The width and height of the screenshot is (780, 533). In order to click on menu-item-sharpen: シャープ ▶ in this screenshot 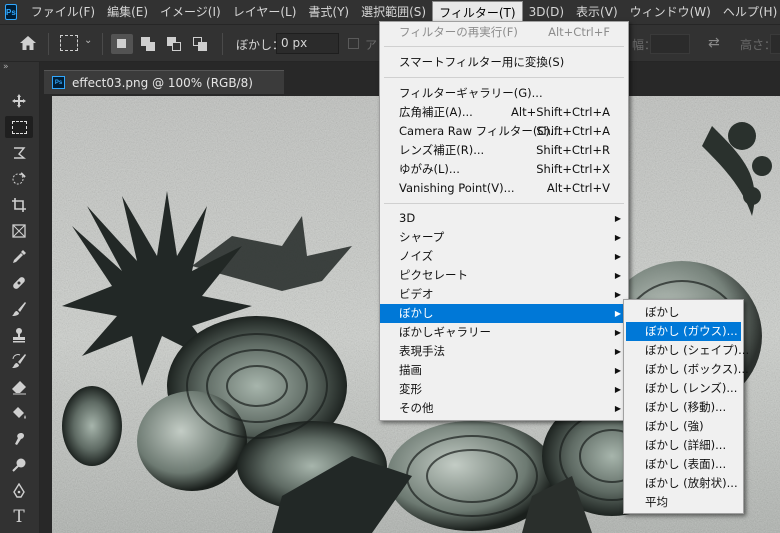, I will do `click(504, 237)`.